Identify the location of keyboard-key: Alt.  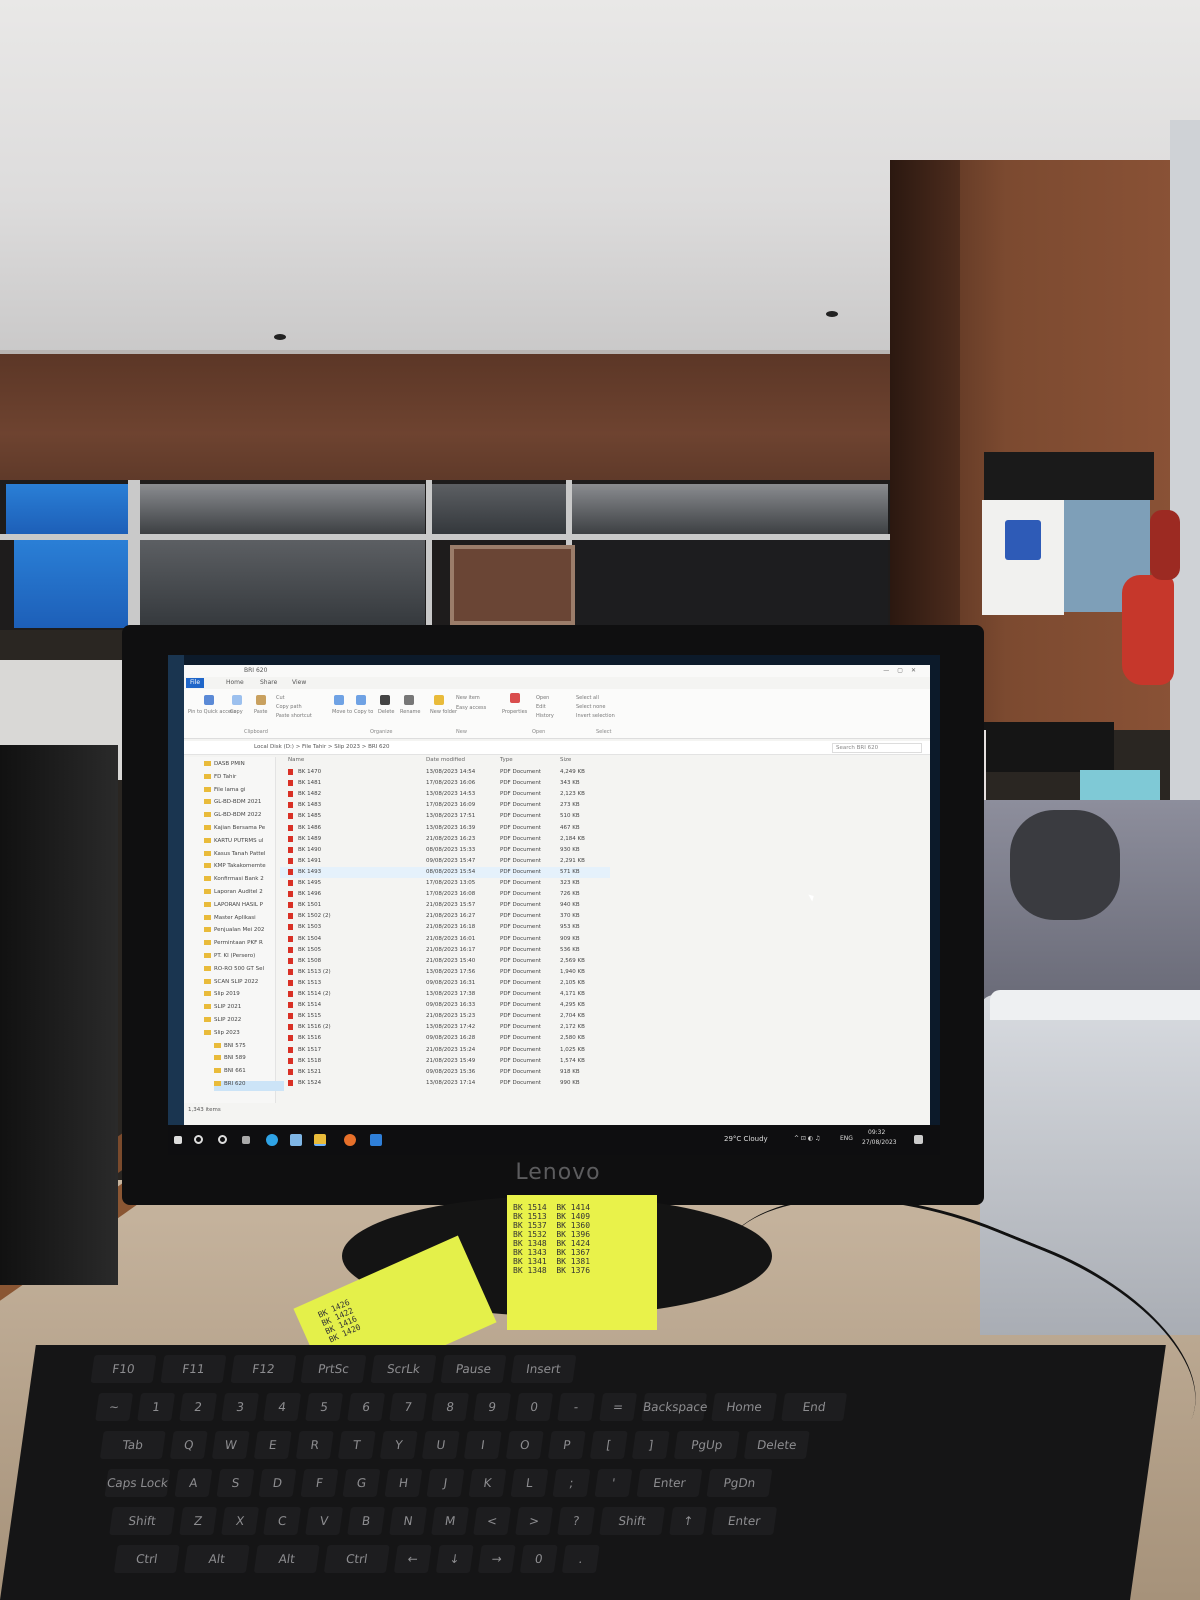
(286, 1559).